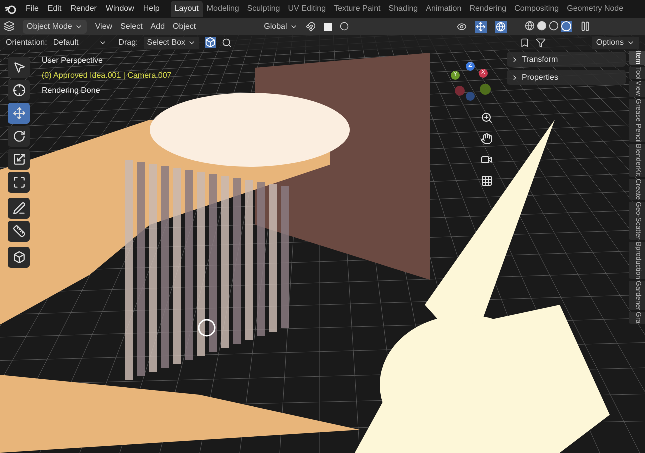  Describe the element at coordinates (55, 27) in the screenshot. I see `mode-dropdown: Object Mode` at that location.